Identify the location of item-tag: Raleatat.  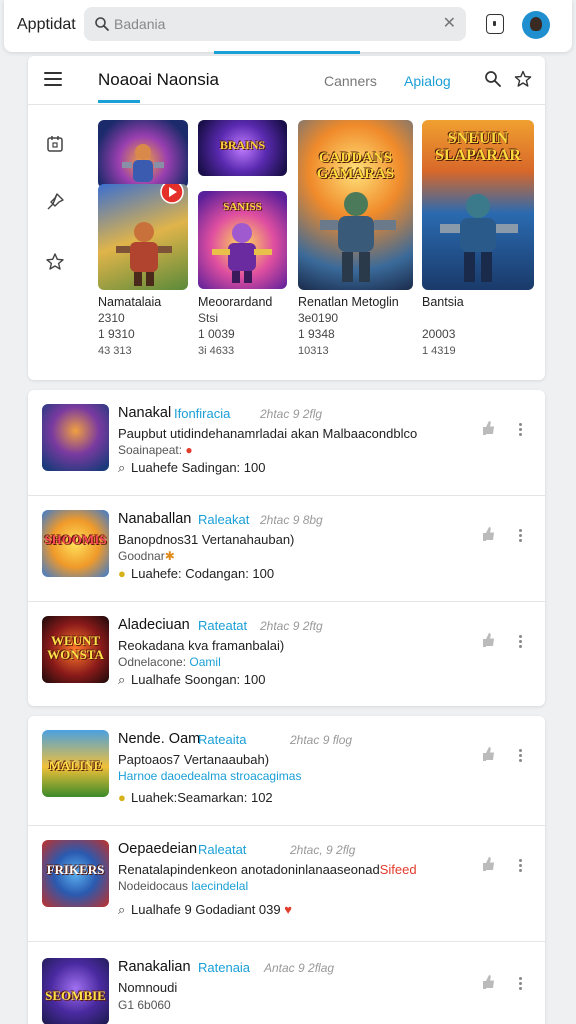
(222, 849).